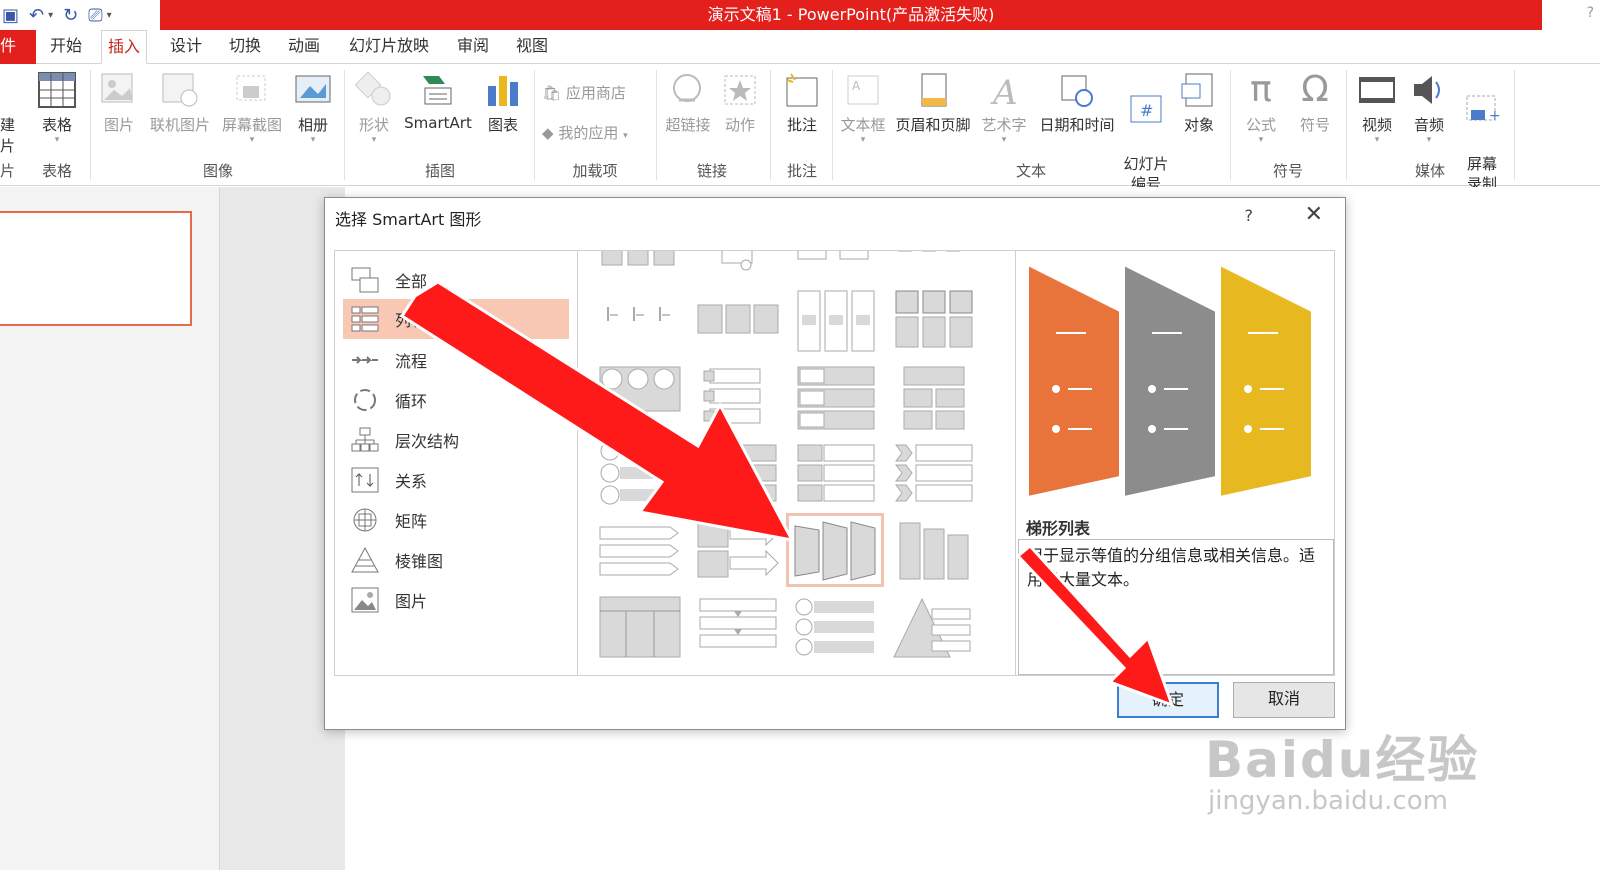 The width and height of the screenshot is (1600, 870). I want to click on slide-thumbnail, so click(96, 268).